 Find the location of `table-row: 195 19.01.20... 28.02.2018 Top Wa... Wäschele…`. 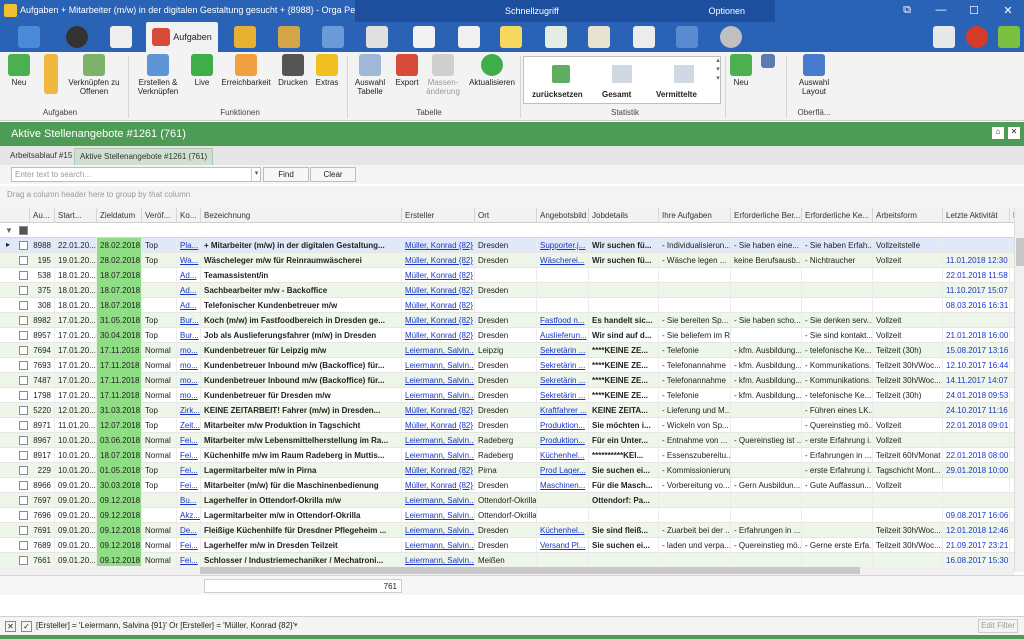

table-row: 195 19.01.20... 28.02.2018 Top Wa... Wäschele… is located at coordinates (507, 260).